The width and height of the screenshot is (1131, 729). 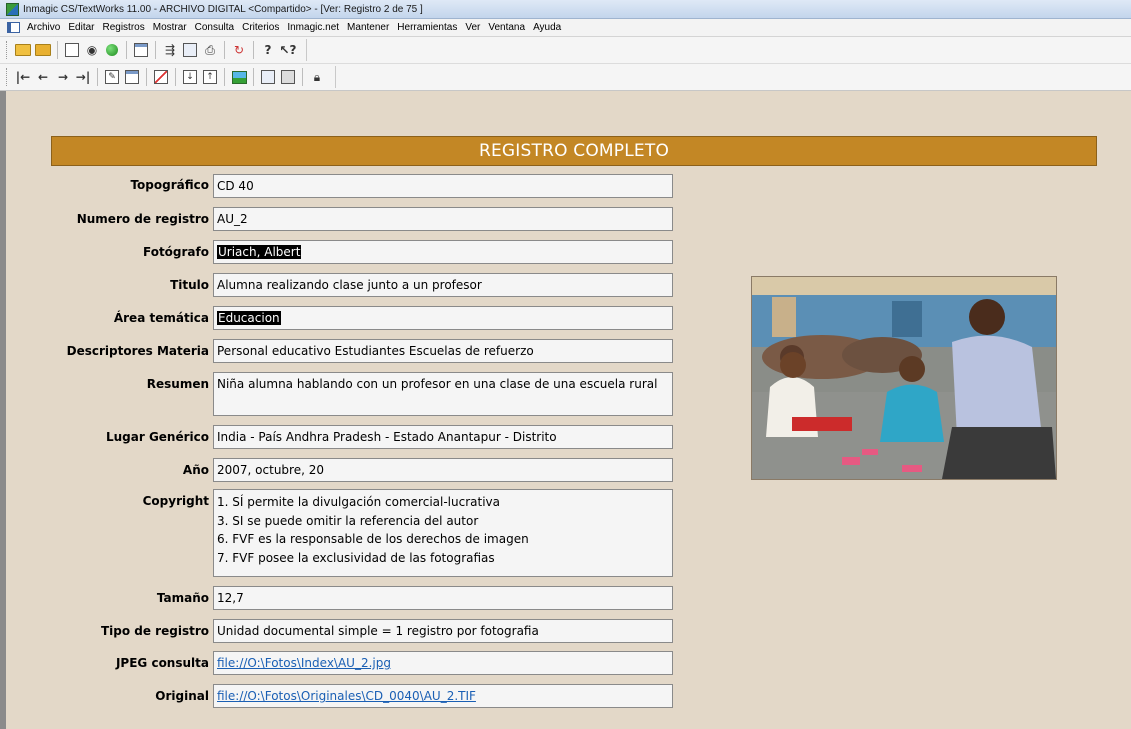 I want to click on last-record-icon: →|, so click(x=83, y=77).